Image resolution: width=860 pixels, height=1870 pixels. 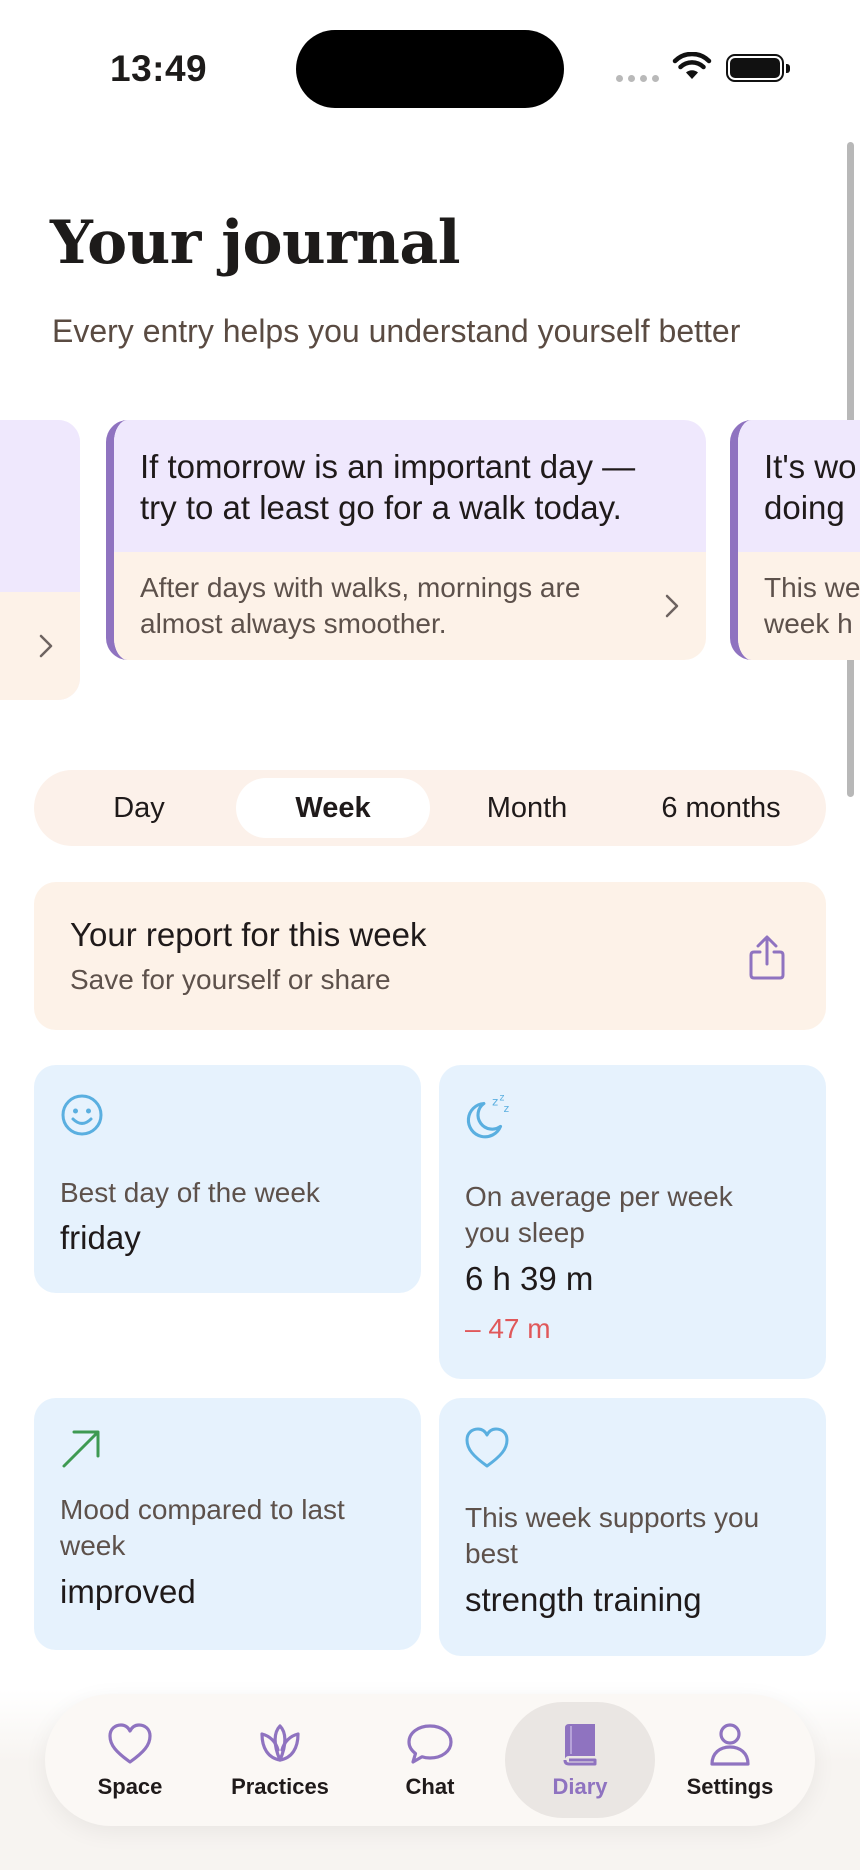 I want to click on nav-item-practices: Practices, so click(x=280, y=1760).